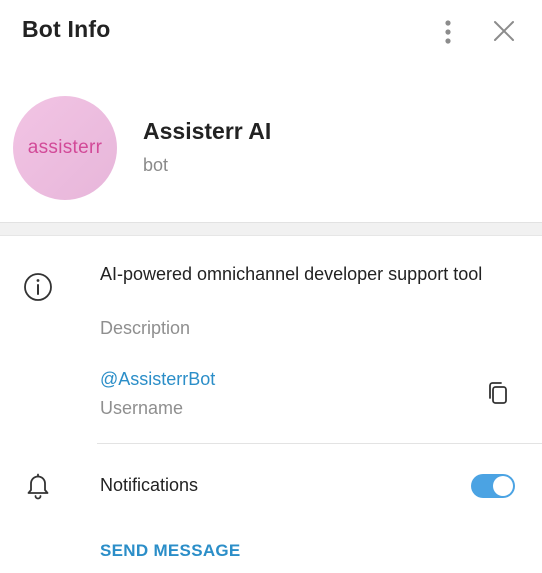 This screenshot has height=573, width=542. What do you see at coordinates (142, 408) in the screenshot?
I see `username-label: Username` at bounding box center [142, 408].